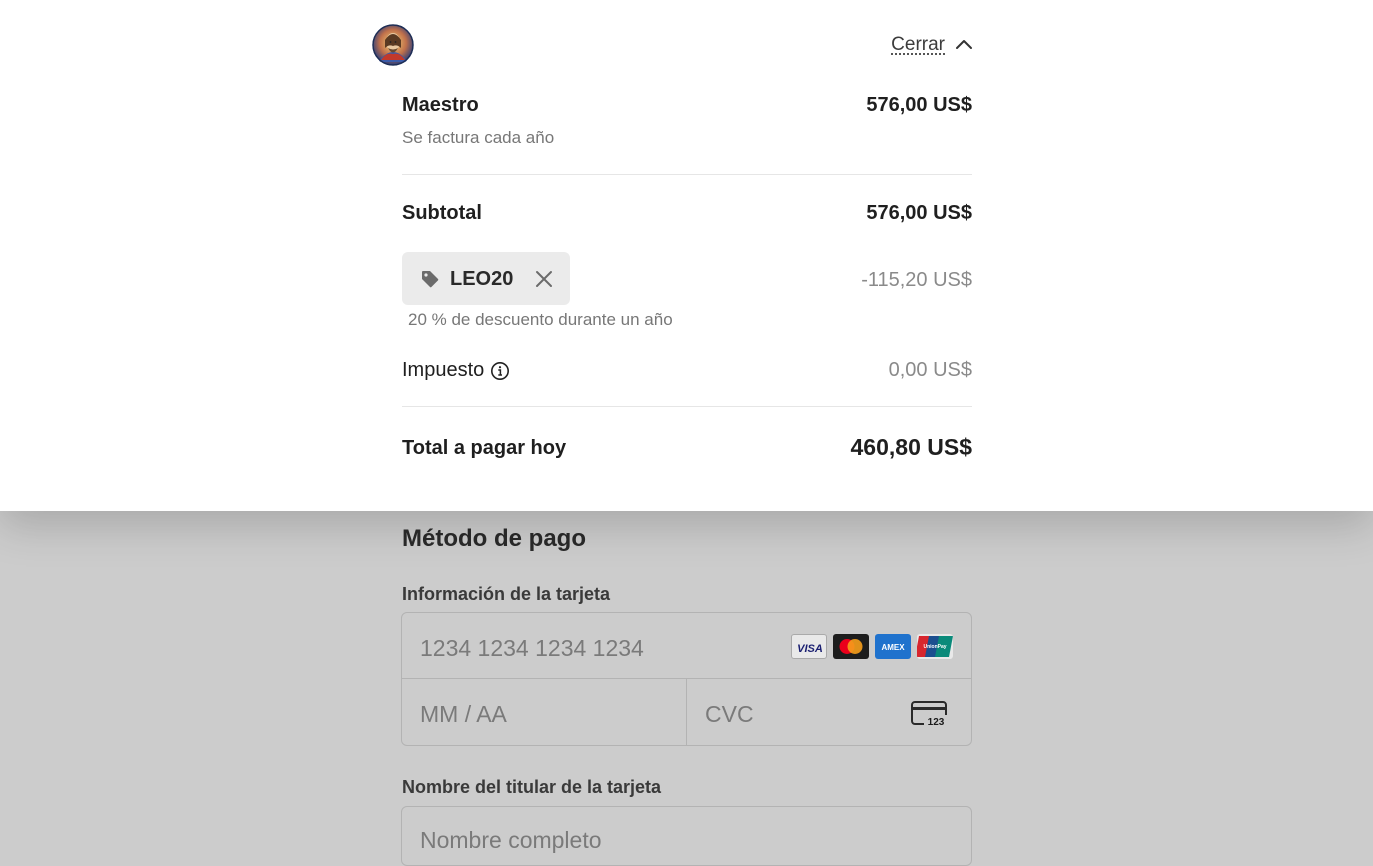 The image size is (1373, 866). I want to click on visa-icon: VISA, so click(809, 646).